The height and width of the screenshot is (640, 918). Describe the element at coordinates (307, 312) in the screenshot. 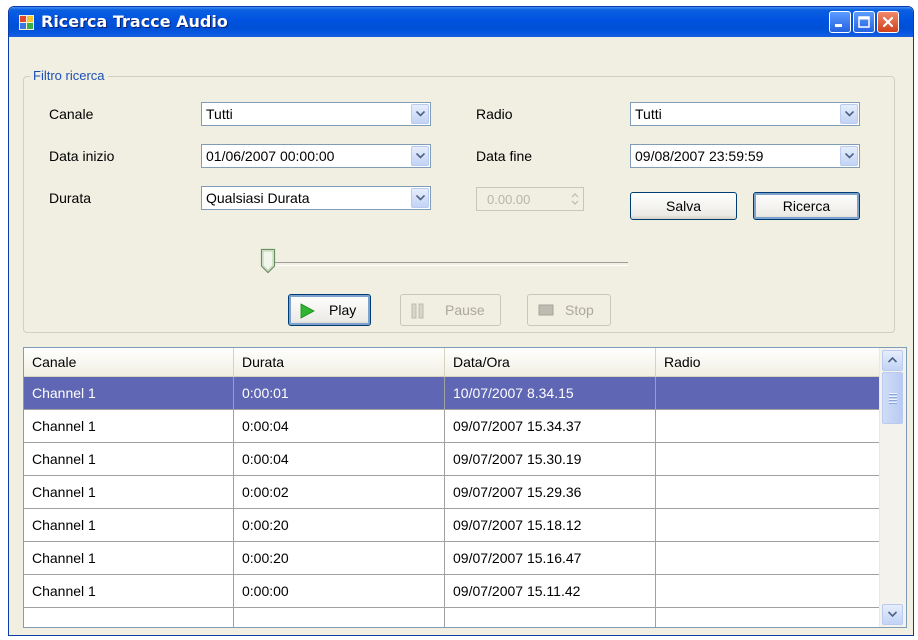

I see `play-icon` at that location.